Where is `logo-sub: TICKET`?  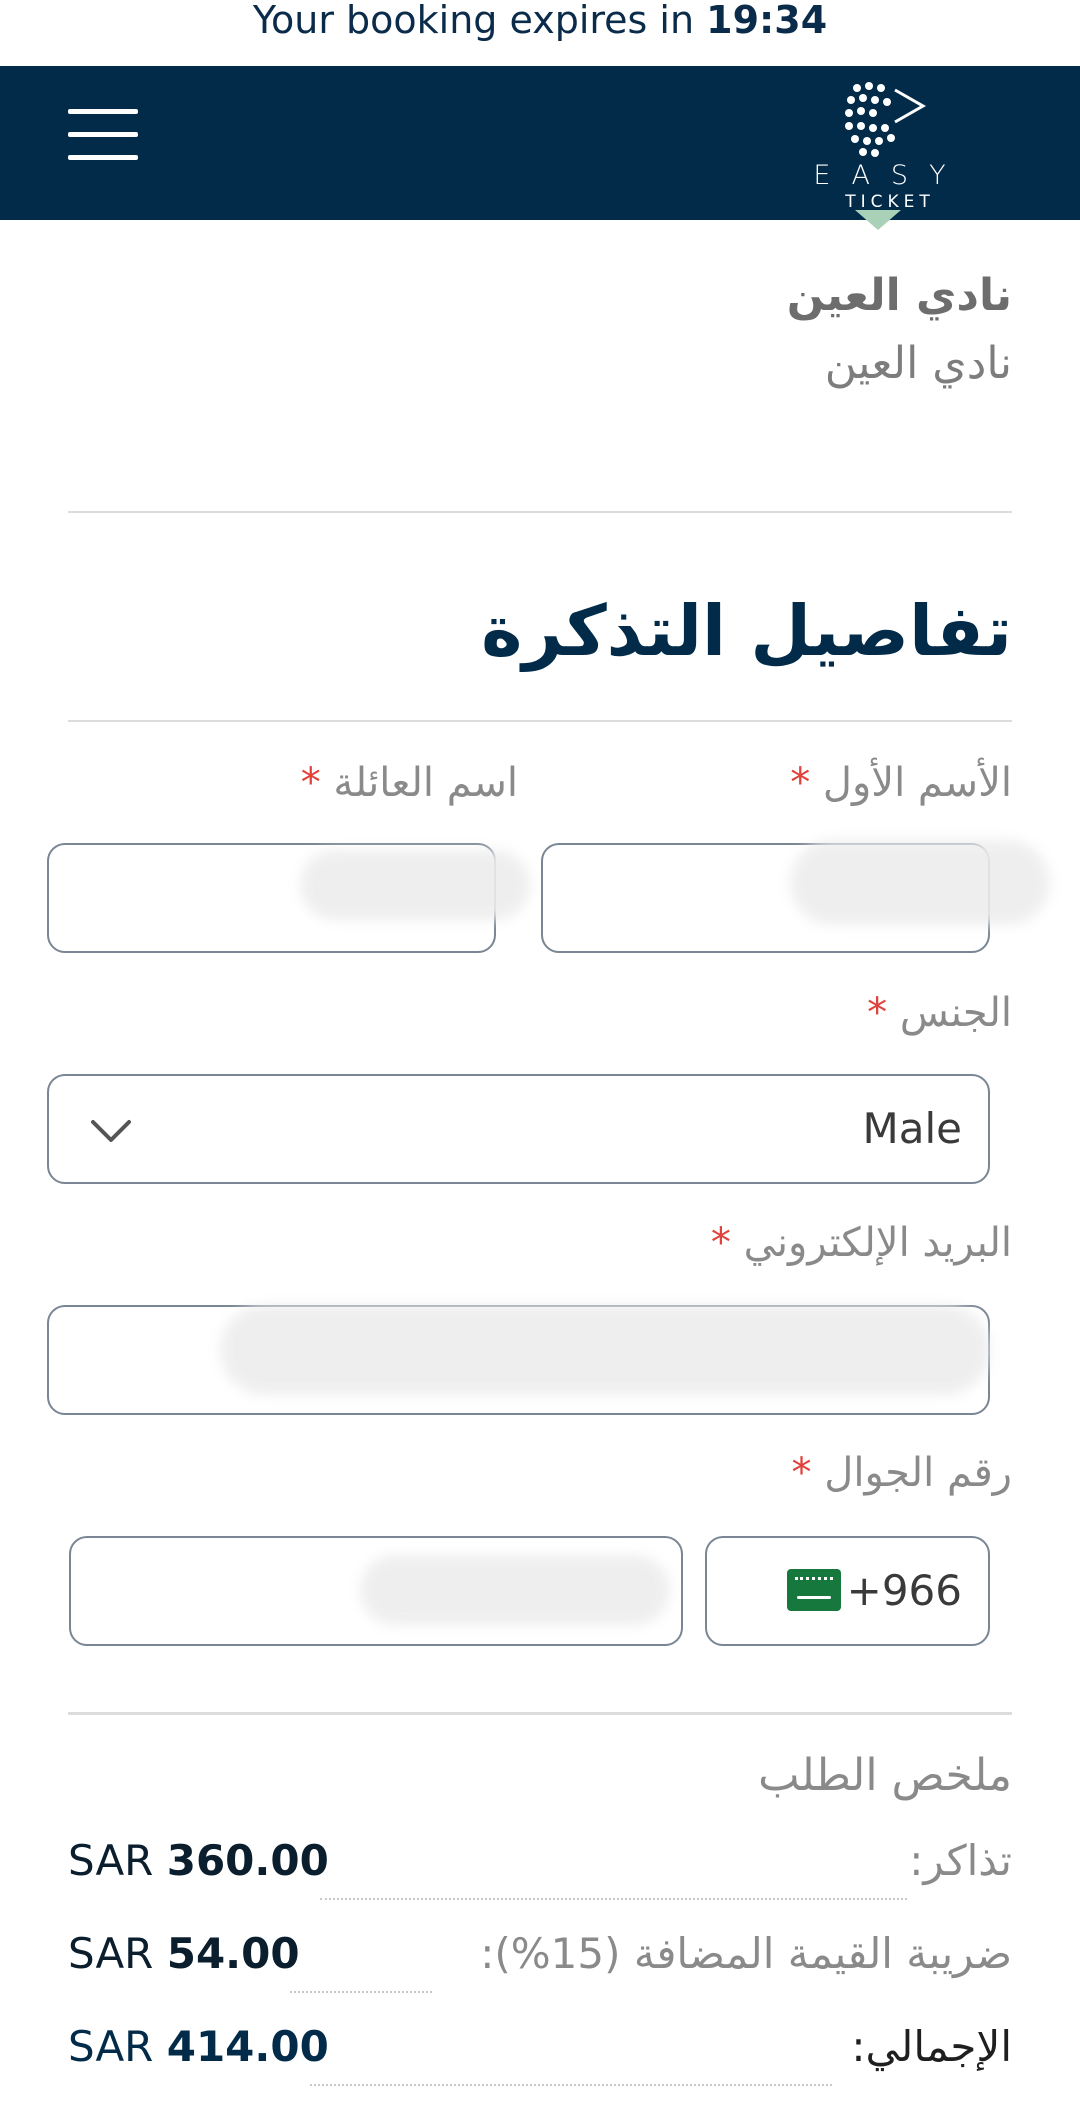 logo-sub: TICKET is located at coordinates (890, 202).